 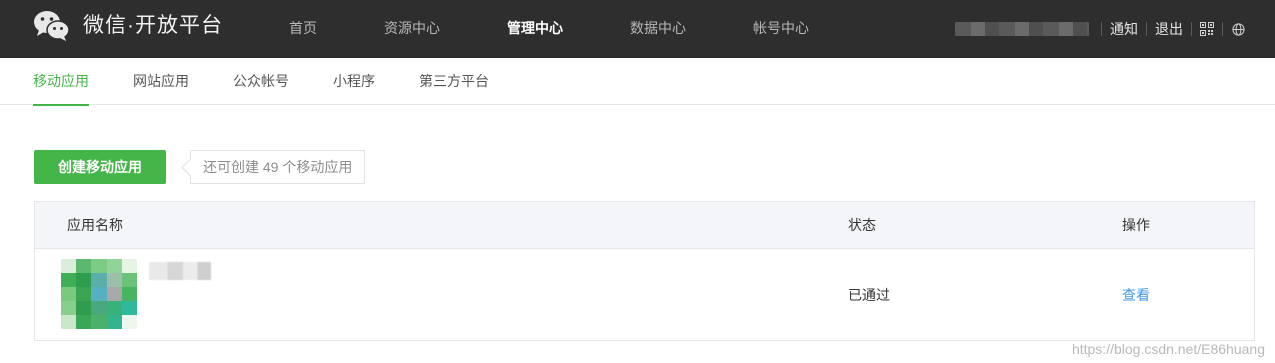 I want to click on nav-item-data: 数据中心, so click(x=658, y=29).